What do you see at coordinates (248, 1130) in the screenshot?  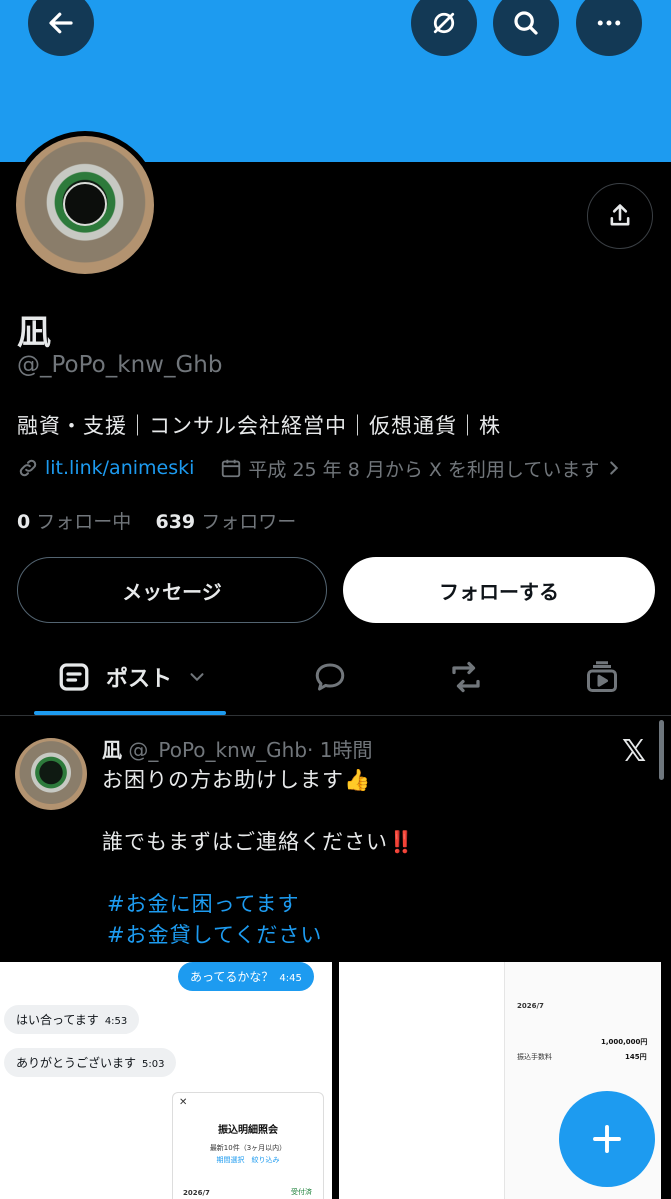 I see `card-title: 振込明細照会` at bounding box center [248, 1130].